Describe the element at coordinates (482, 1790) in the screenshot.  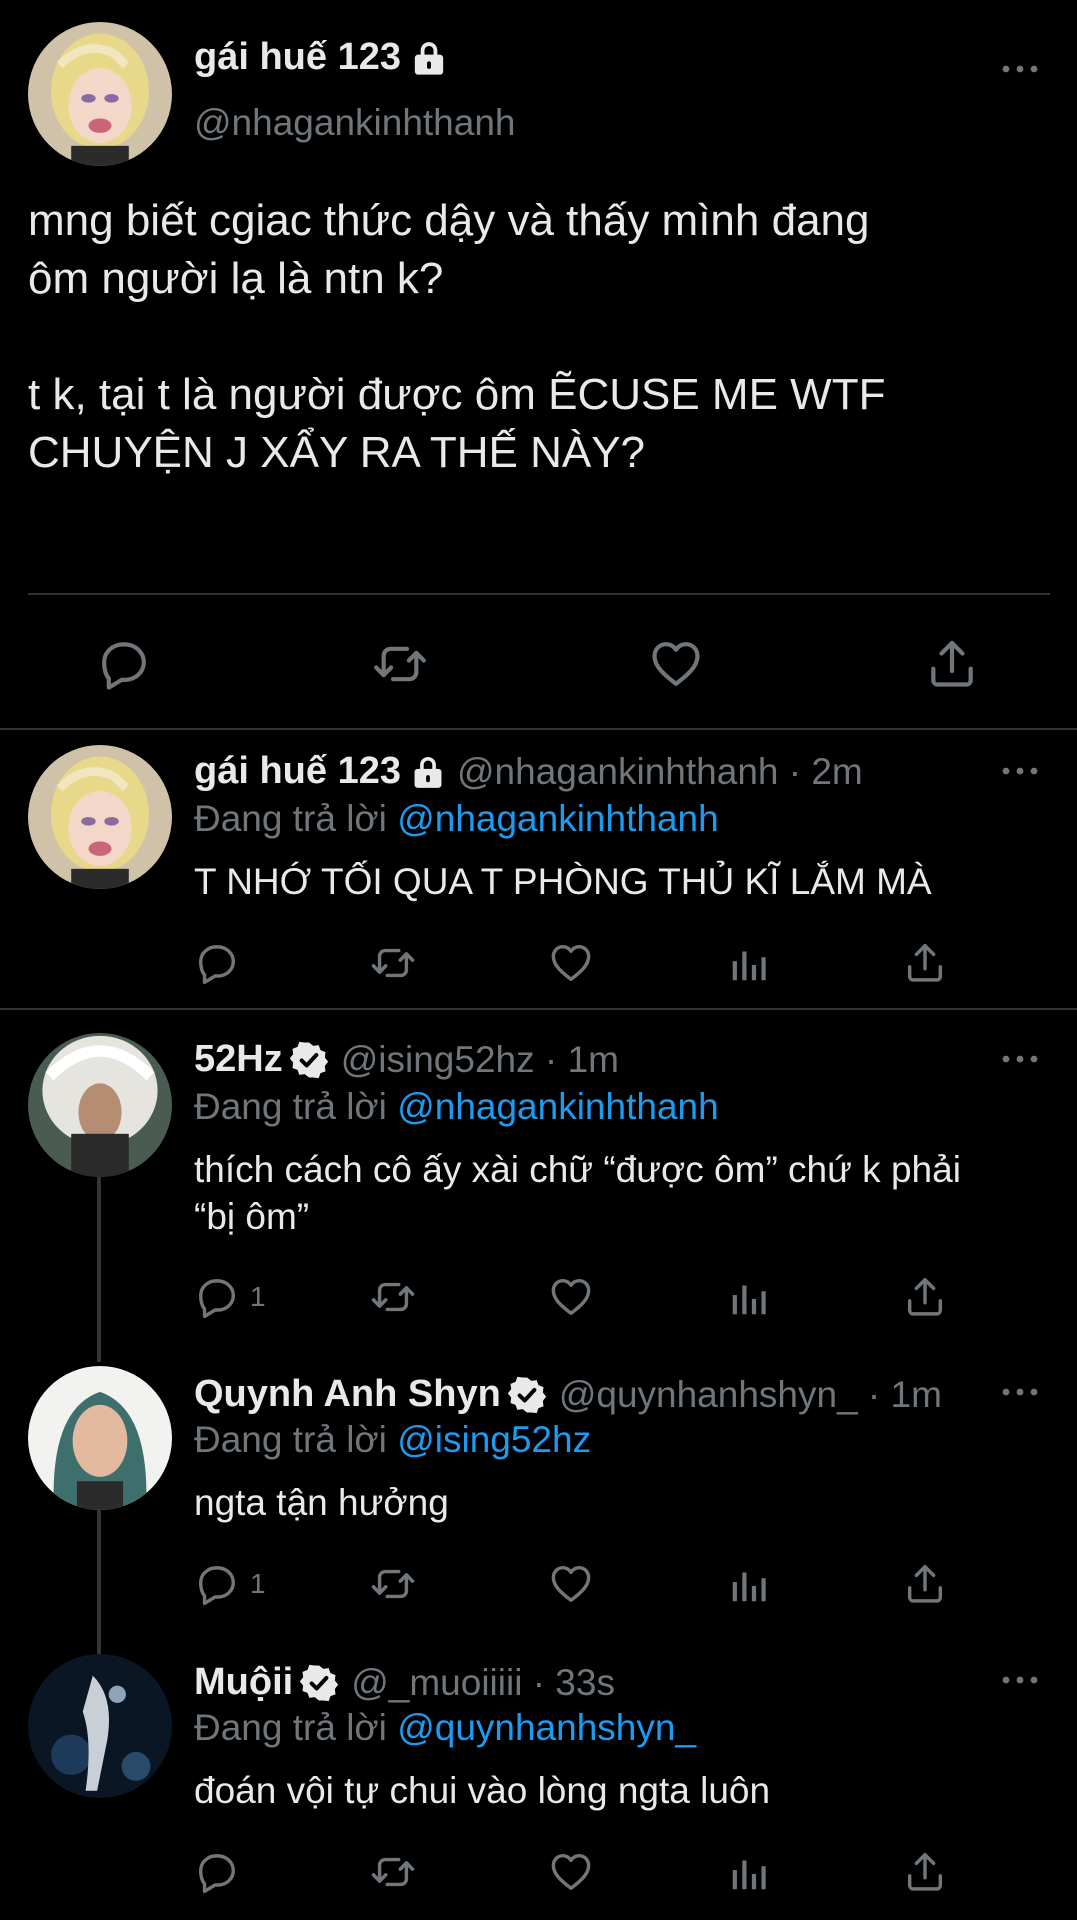
I see `reply-text: đoán vội tự chui vào lòng ngta luôn` at that location.